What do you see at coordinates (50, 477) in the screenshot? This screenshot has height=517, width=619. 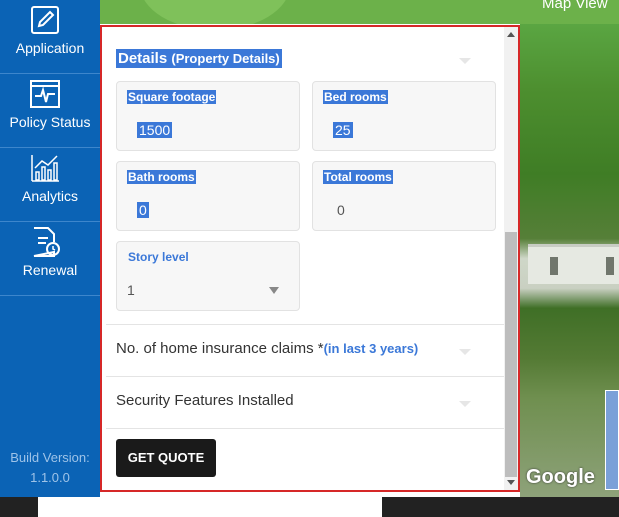 I see `build-version-number: 1.1.0.0` at bounding box center [50, 477].